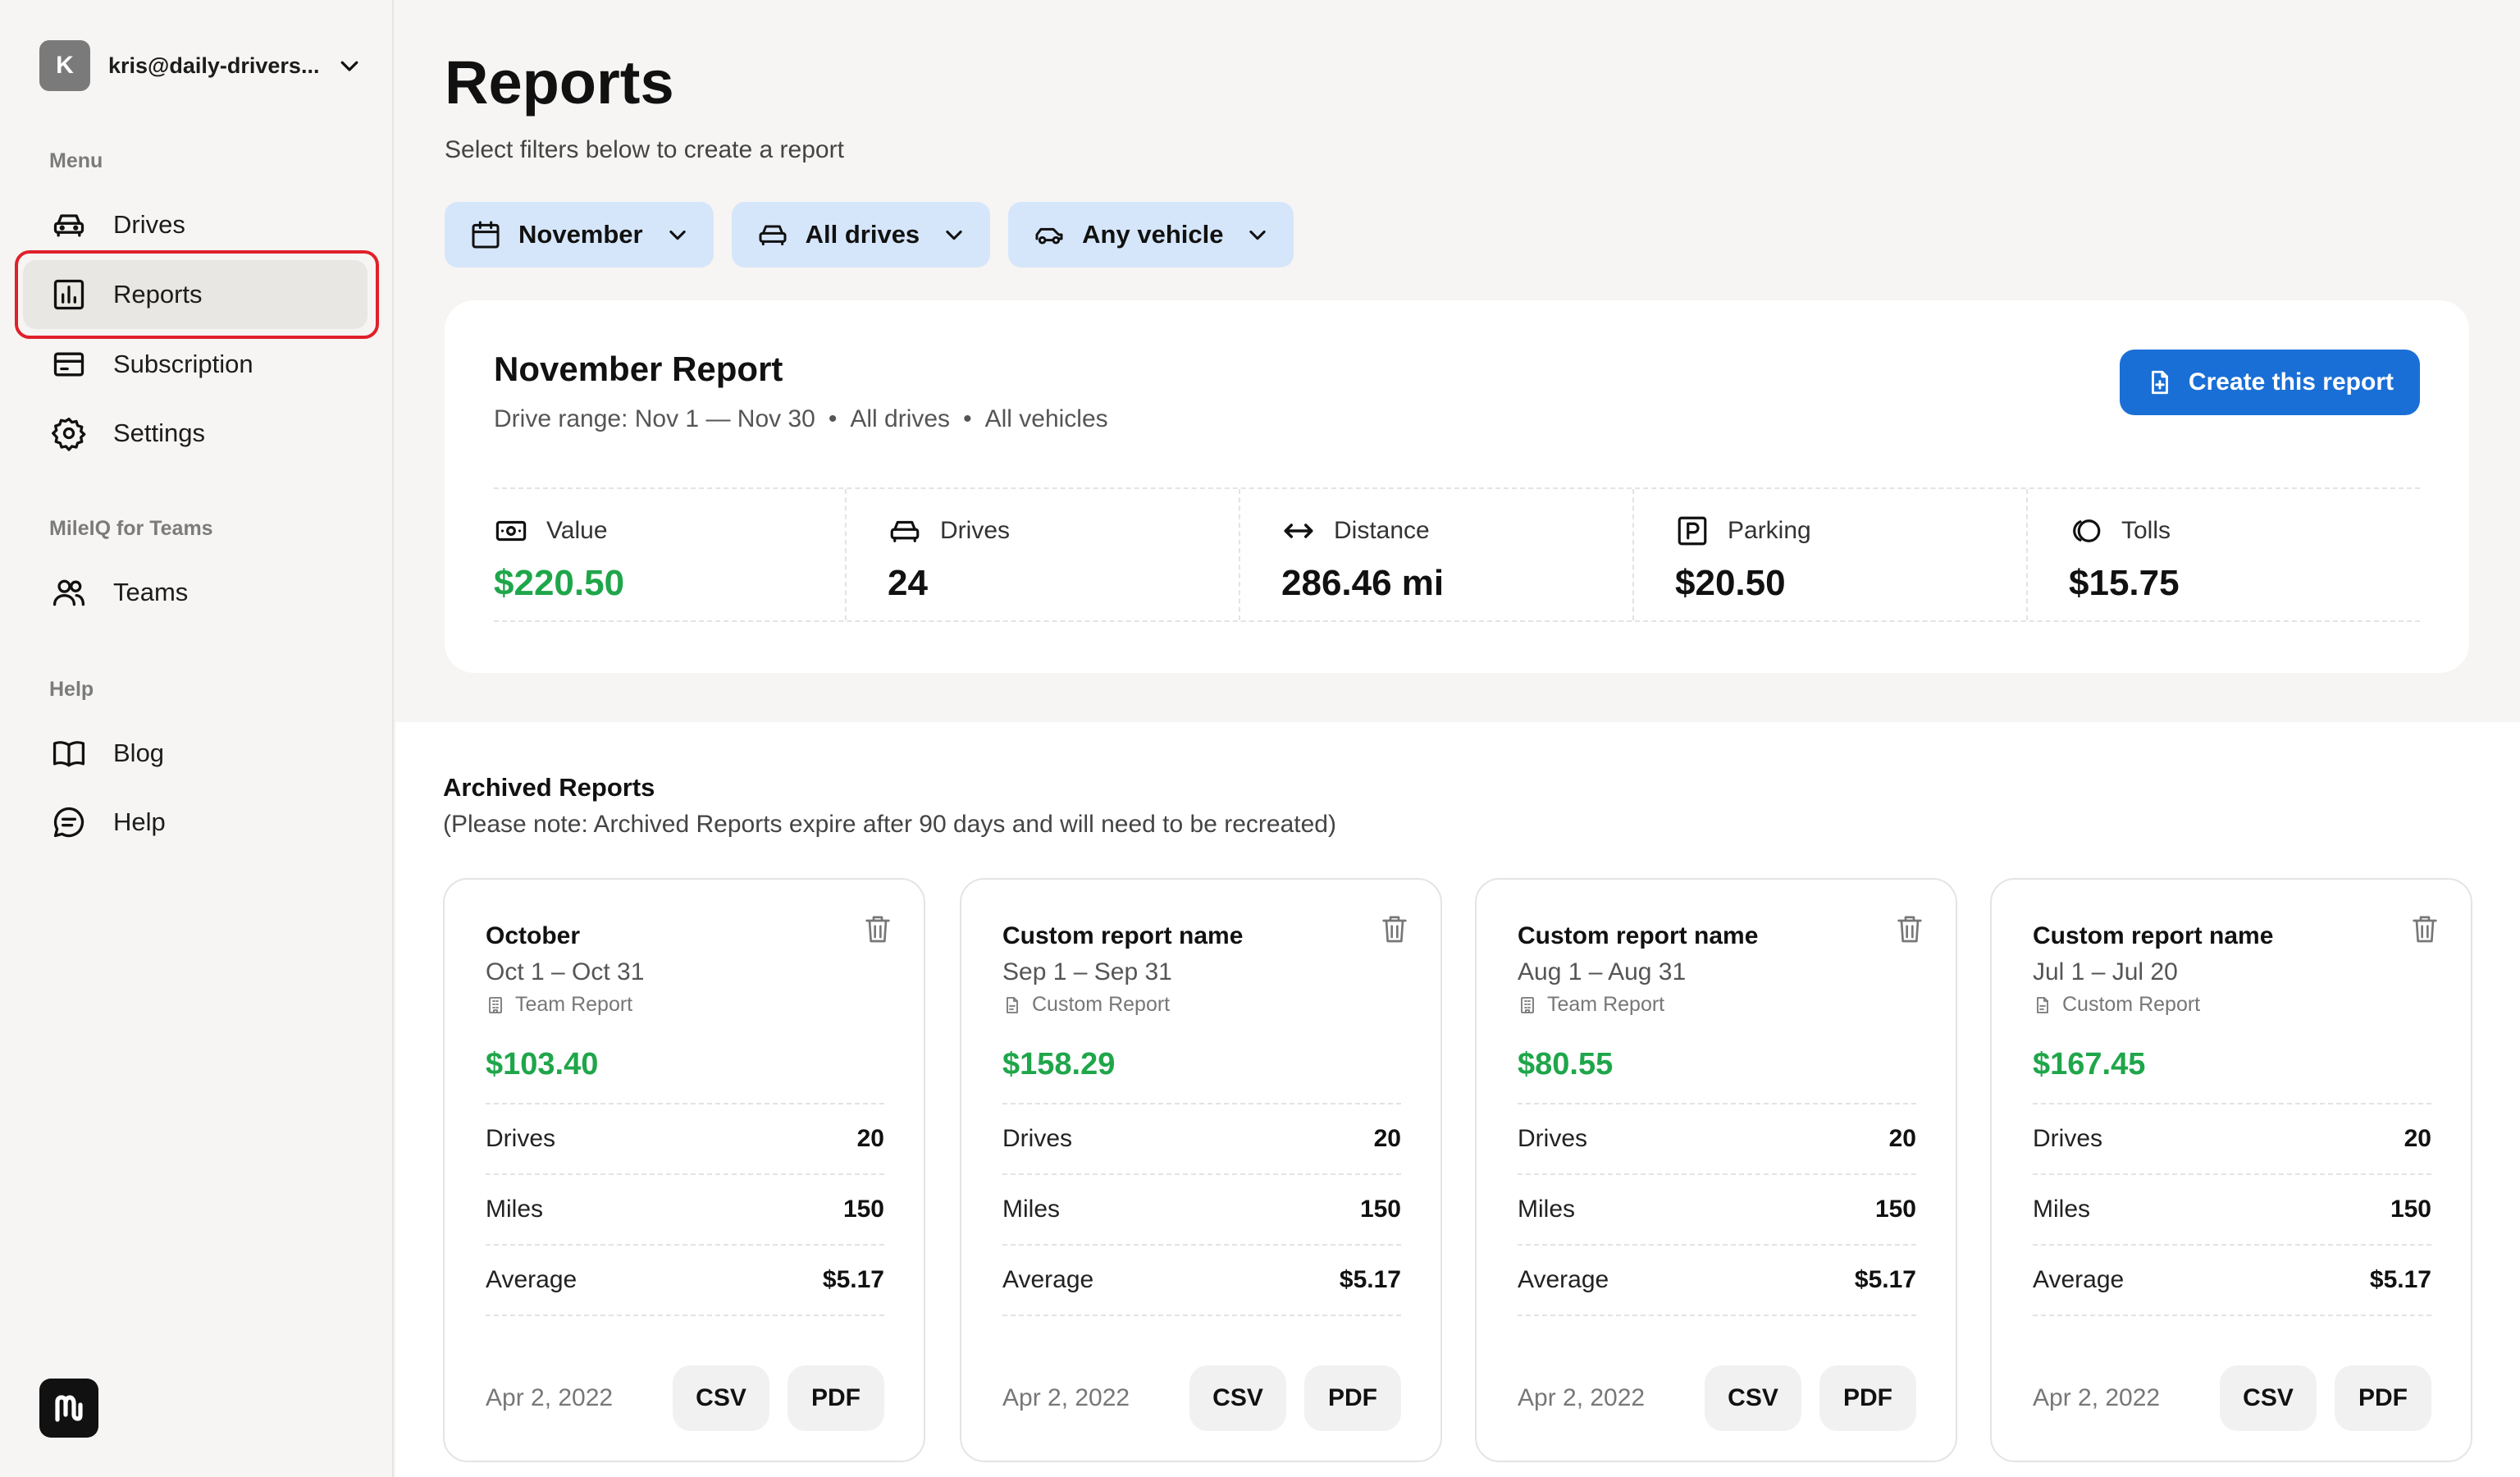 The width and height of the screenshot is (2520, 1477). Describe the element at coordinates (2089, 1064) in the screenshot. I see `archived-report-amount: $167.45` at that location.